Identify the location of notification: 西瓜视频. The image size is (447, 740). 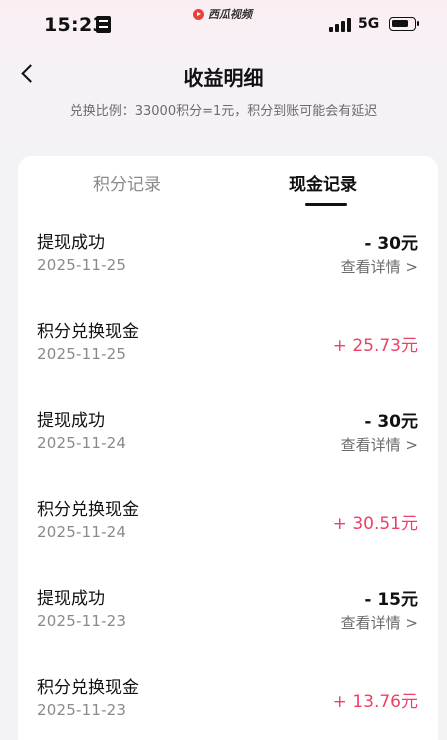
(222, 14).